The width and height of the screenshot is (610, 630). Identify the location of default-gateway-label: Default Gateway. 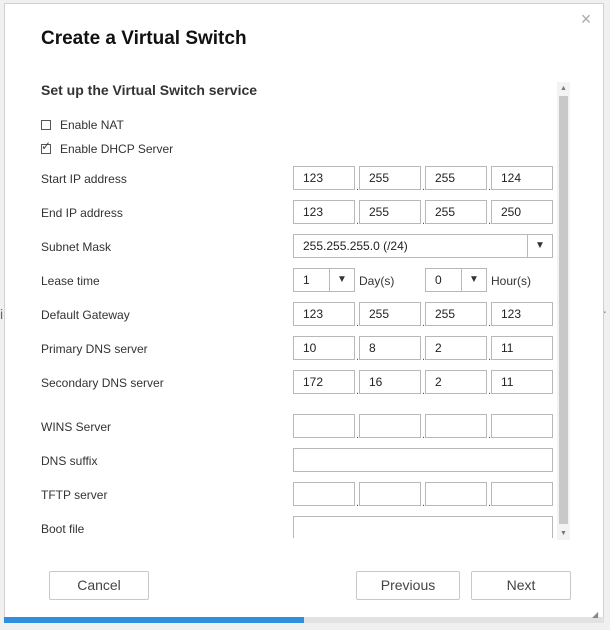
(85, 315).